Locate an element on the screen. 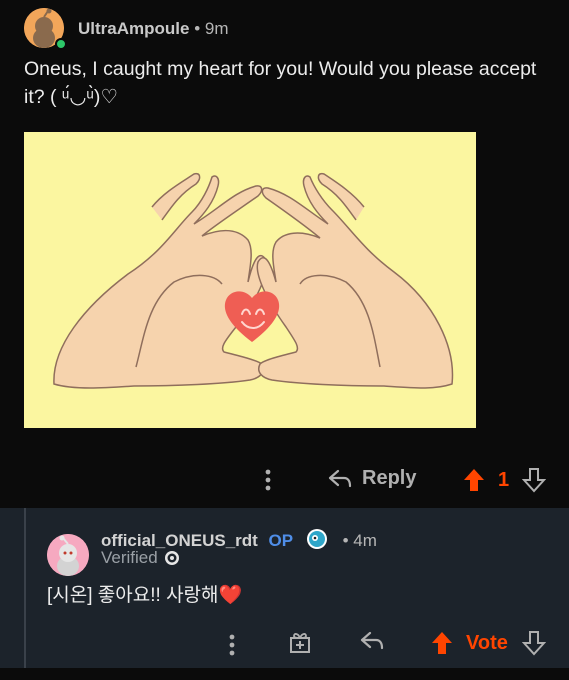 This screenshot has height=680, width=569. vote-label: Vote is located at coordinates (487, 643).